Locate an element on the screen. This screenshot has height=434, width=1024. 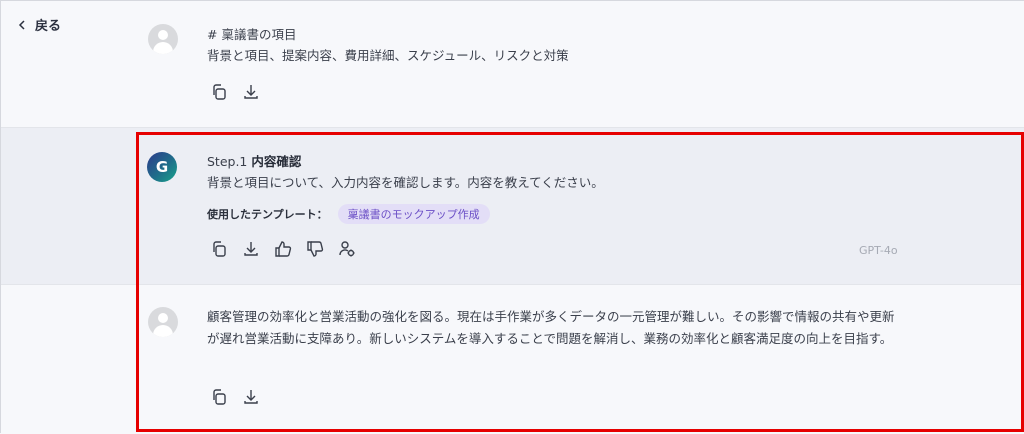
step-prefix: Step.1 is located at coordinates (227, 161).